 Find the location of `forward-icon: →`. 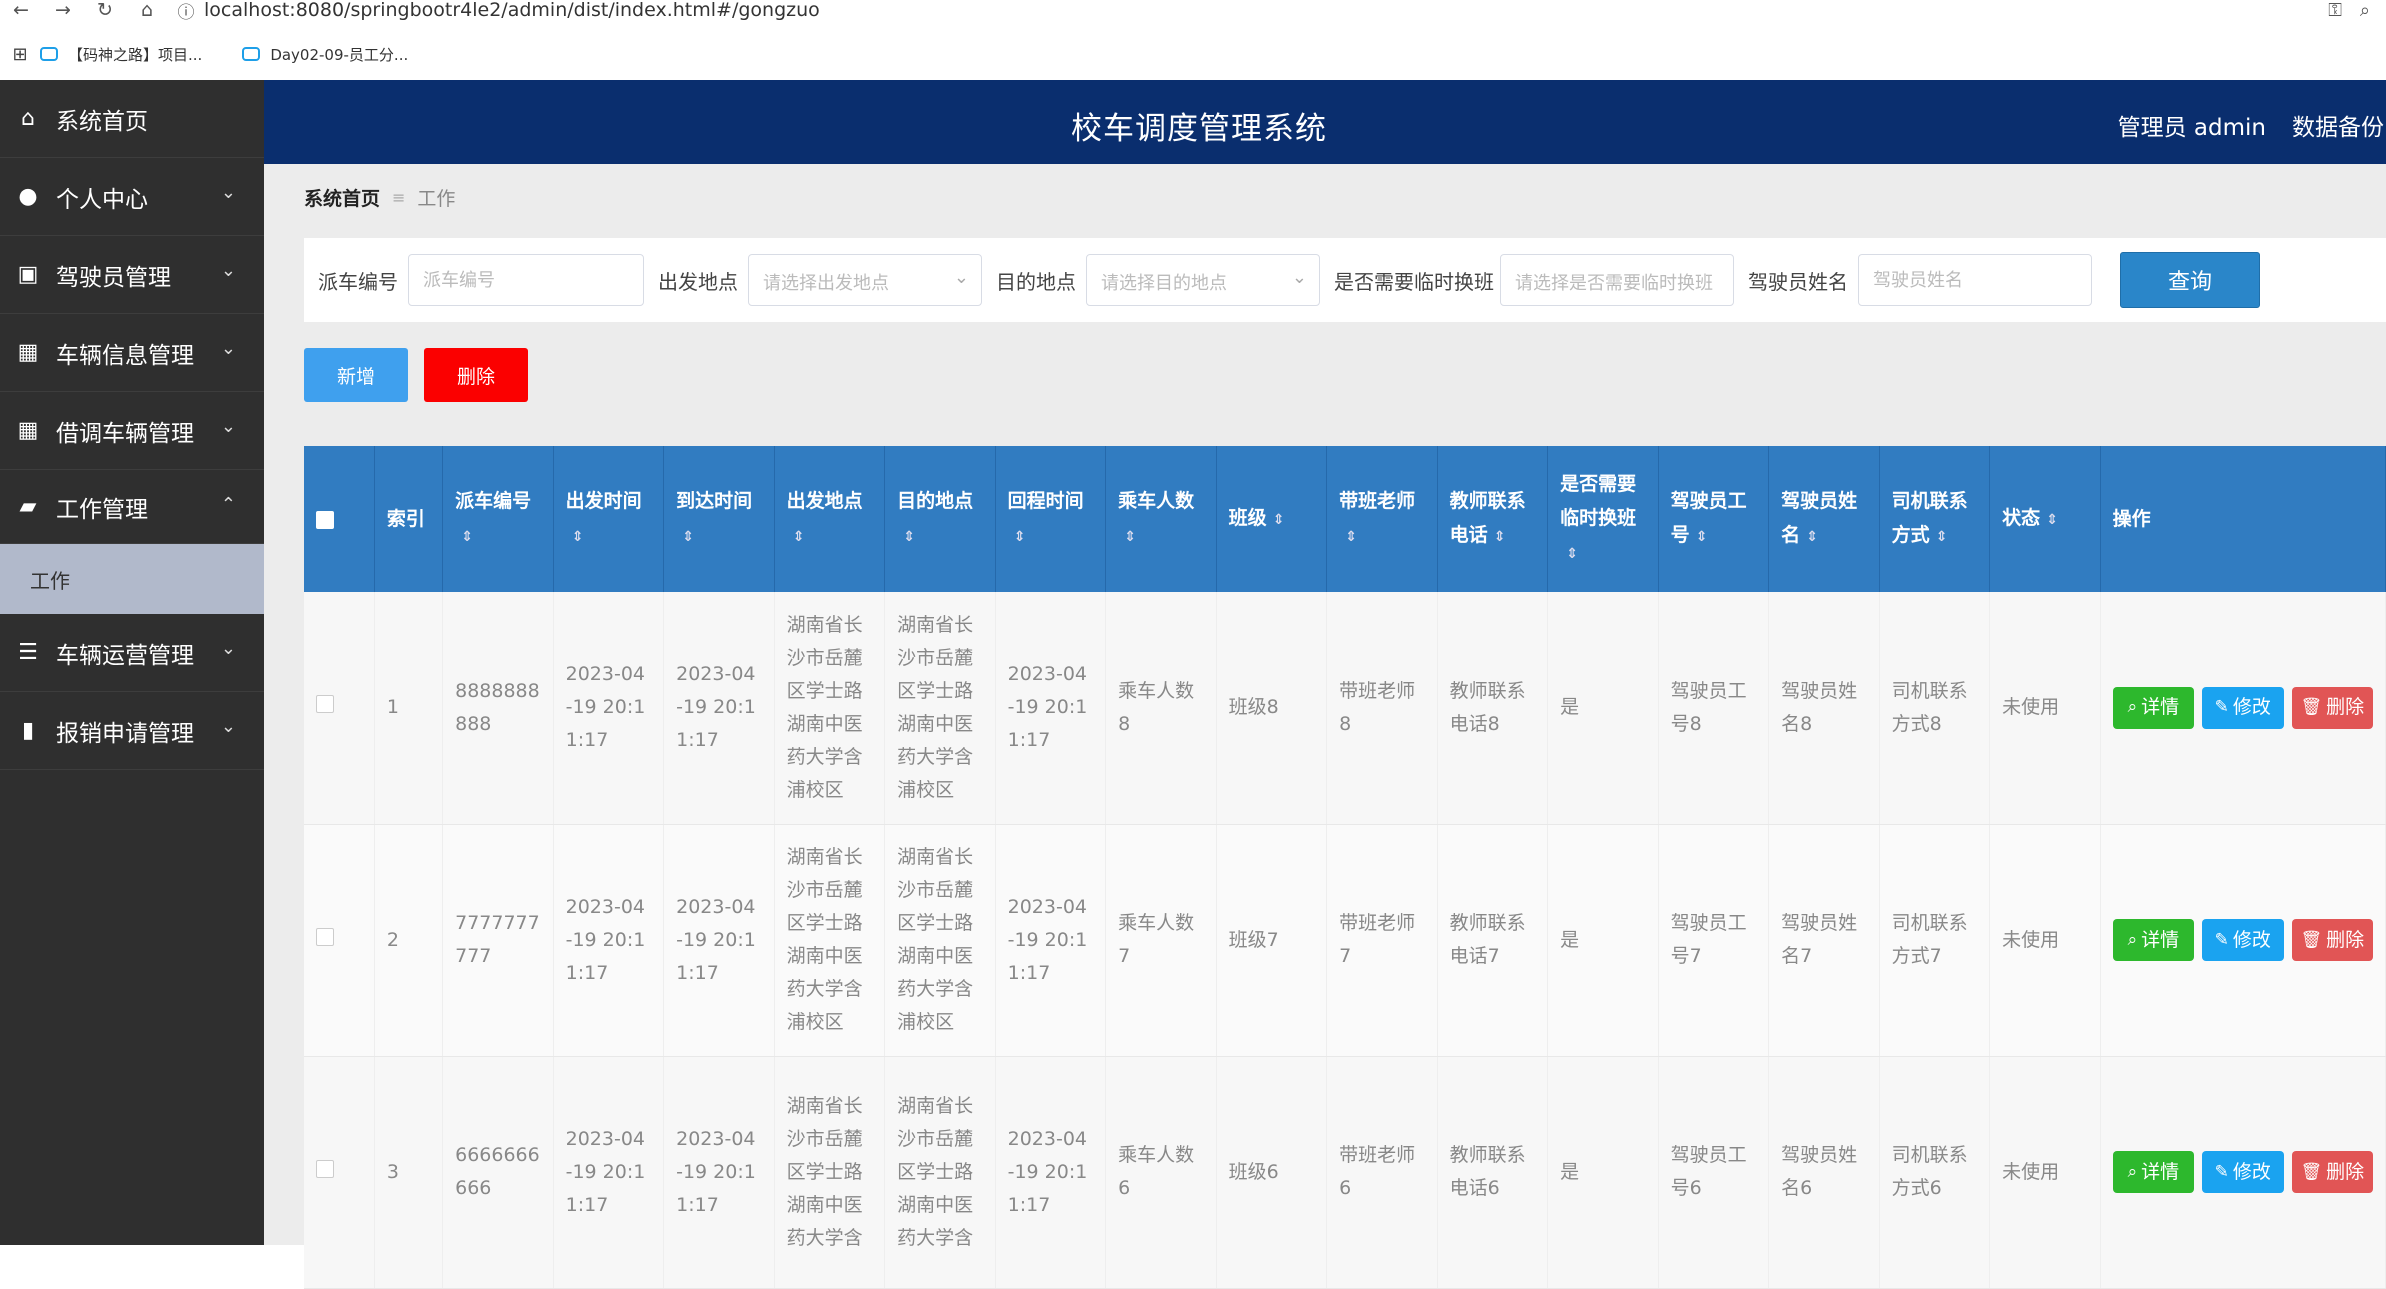

forward-icon: → is located at coordinates (63, 10).